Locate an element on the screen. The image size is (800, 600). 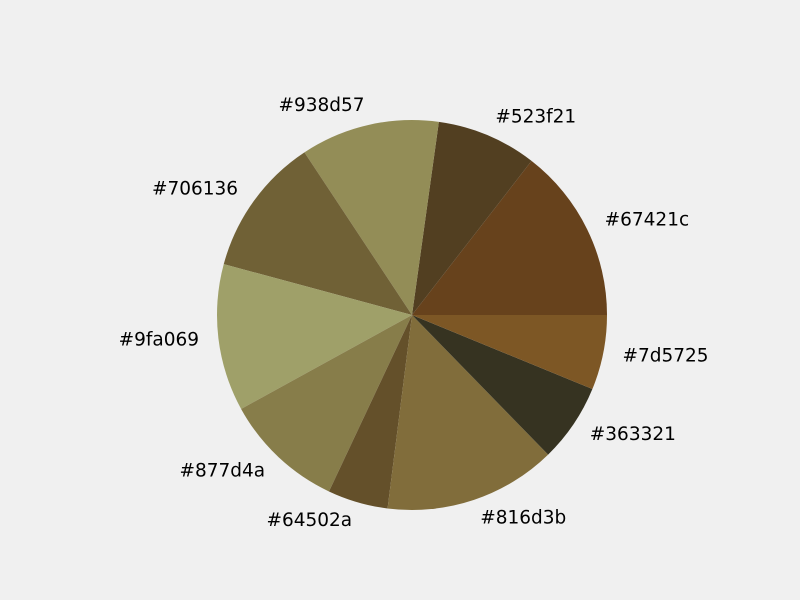
pie-label-1: #523f21 is located at coordinates (535, 116).